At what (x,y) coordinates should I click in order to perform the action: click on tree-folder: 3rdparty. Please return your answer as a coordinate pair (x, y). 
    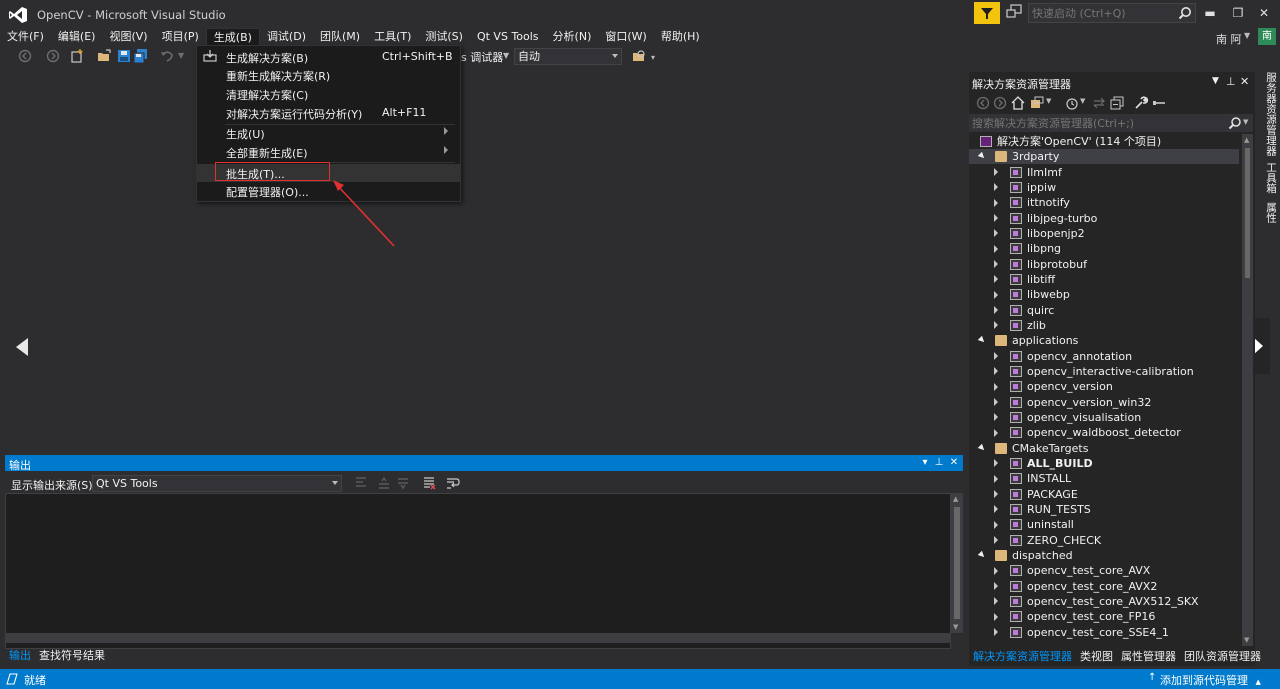
    Looking at the image, I should click on (1104, 157).